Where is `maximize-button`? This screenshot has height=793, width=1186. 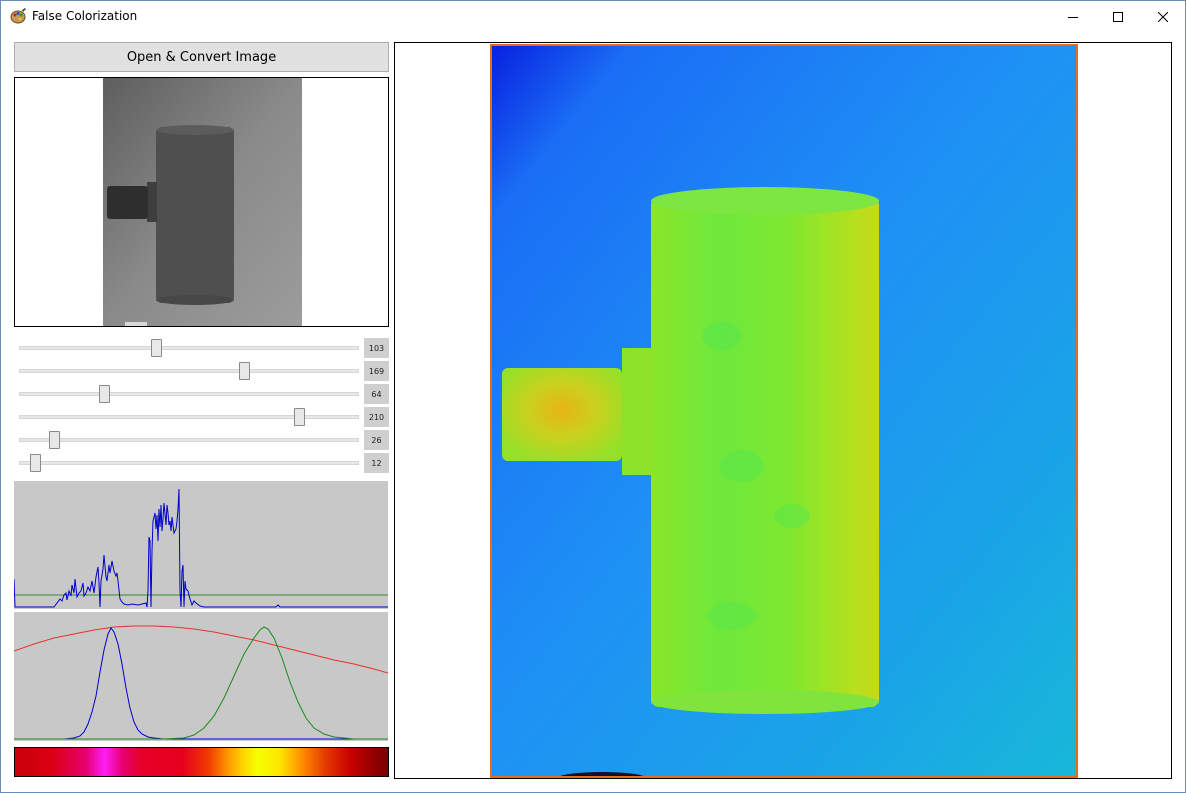
maximize-button is located at coordinates (1118, 16).